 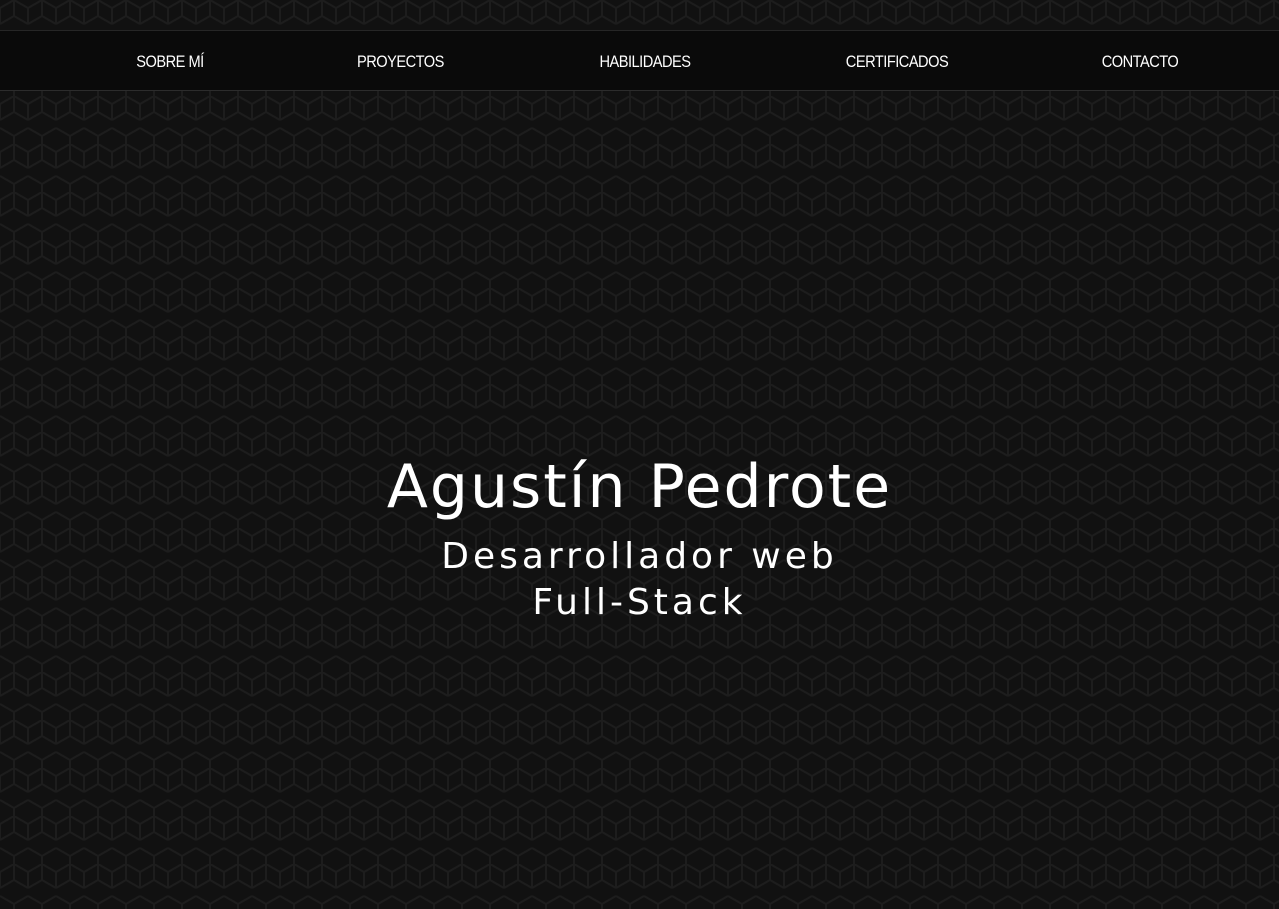 What do you see at coordinates (639, 602) in the screenshot?
I see `hero-role-line-2: Full-Stack` at bounding box center [639, 602].